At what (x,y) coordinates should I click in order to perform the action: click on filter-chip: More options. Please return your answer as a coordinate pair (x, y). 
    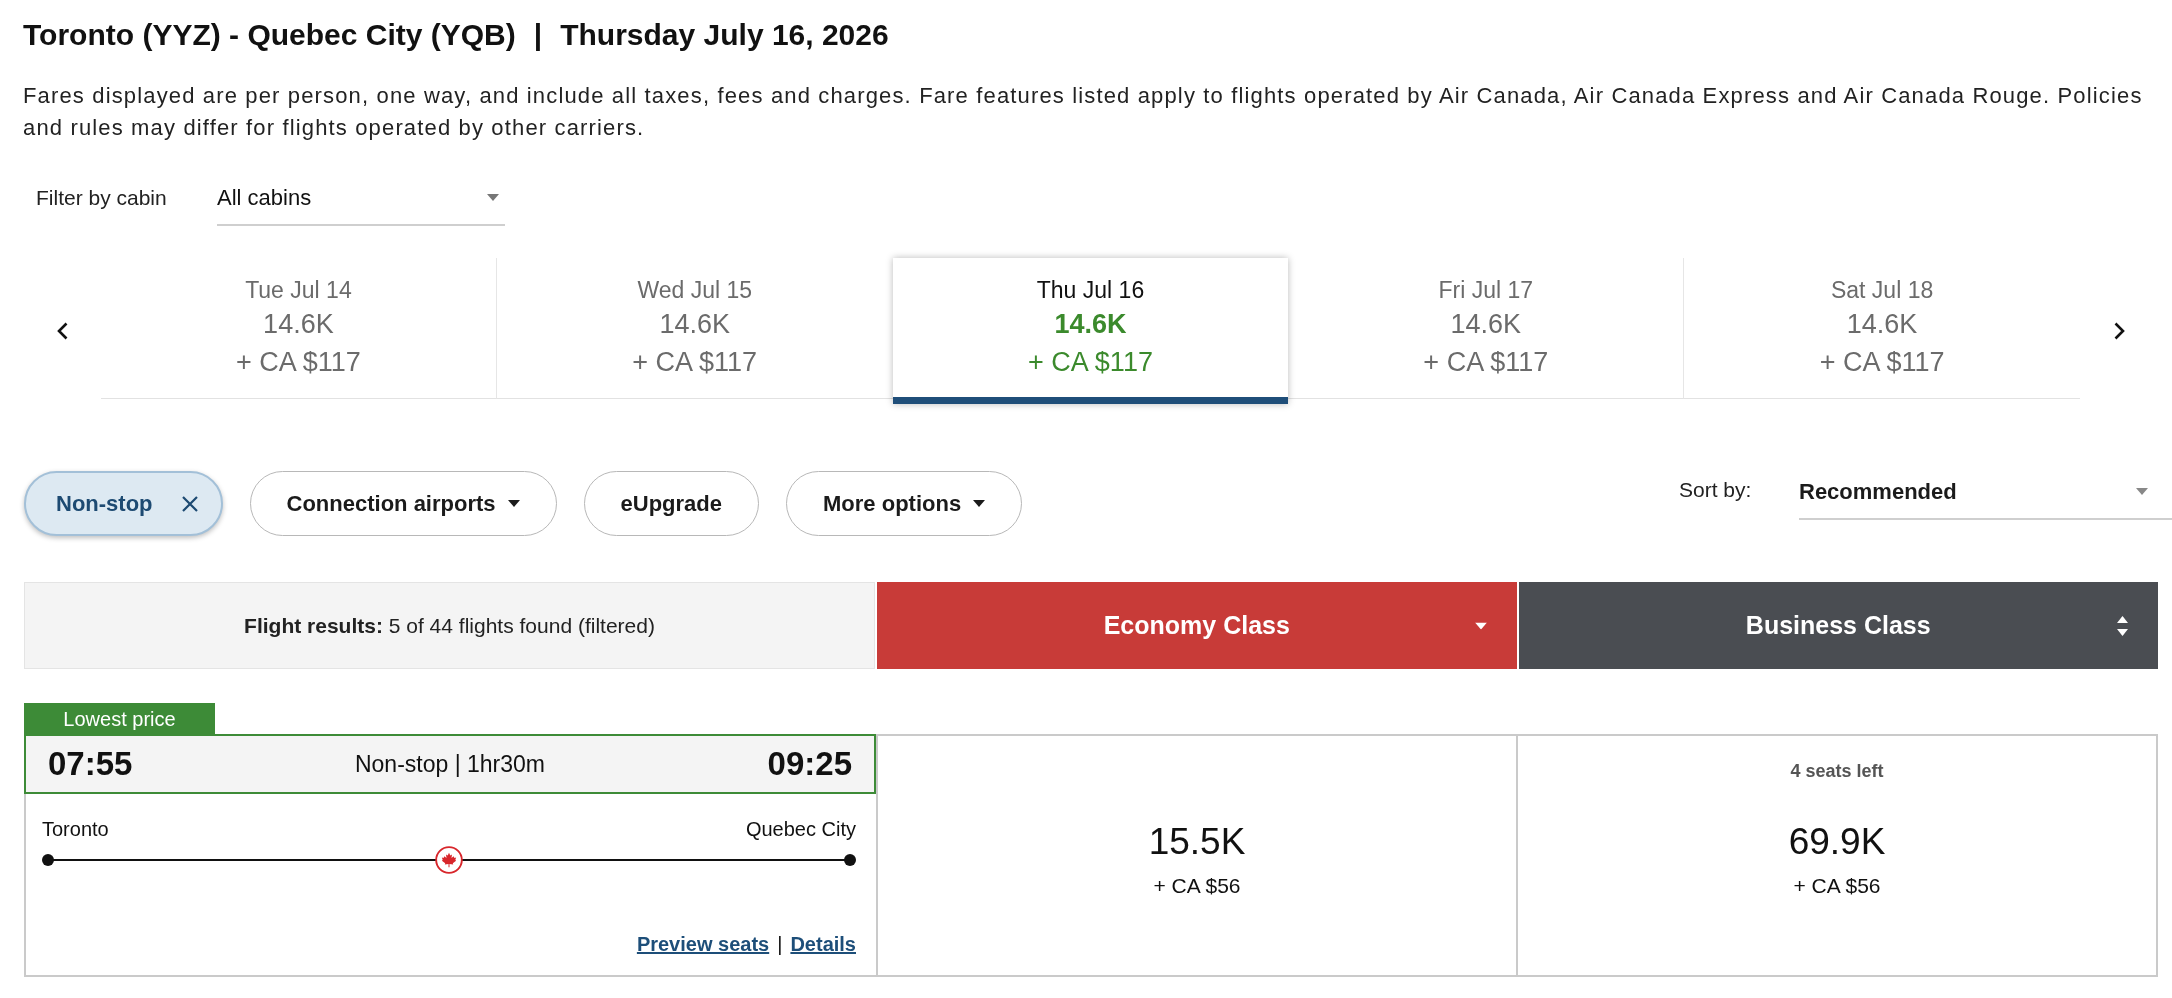
    Looking at the image, I should click on (904, 503).